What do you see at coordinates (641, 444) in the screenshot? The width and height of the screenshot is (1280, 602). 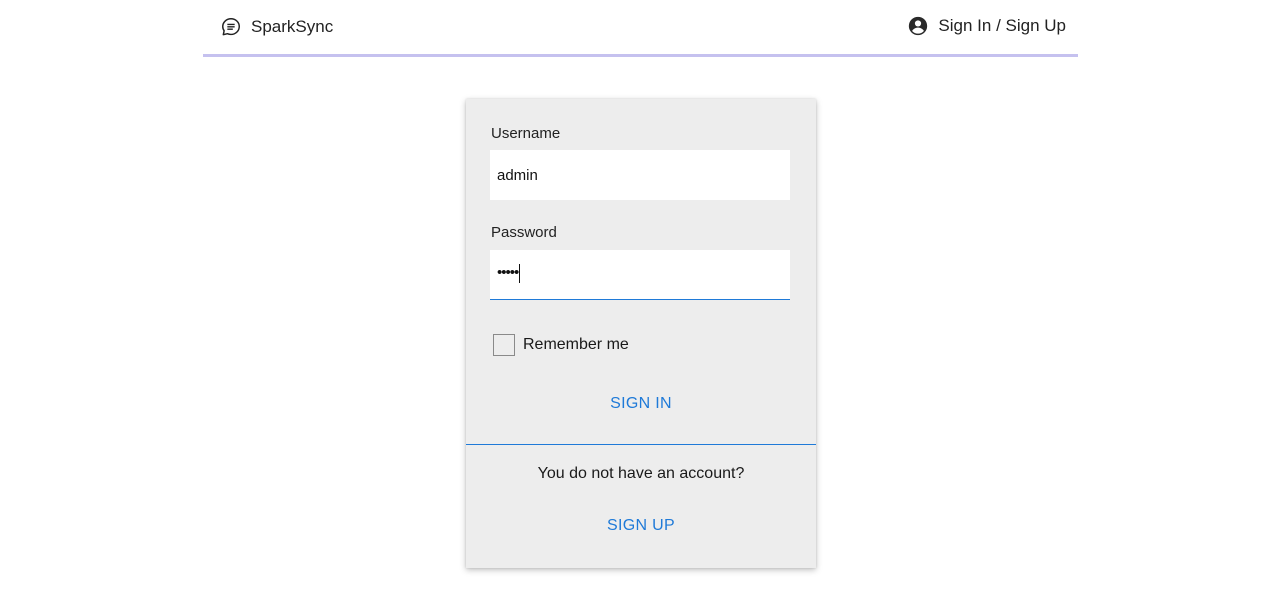 I see `section-divider` at bounding box center [641, 444].